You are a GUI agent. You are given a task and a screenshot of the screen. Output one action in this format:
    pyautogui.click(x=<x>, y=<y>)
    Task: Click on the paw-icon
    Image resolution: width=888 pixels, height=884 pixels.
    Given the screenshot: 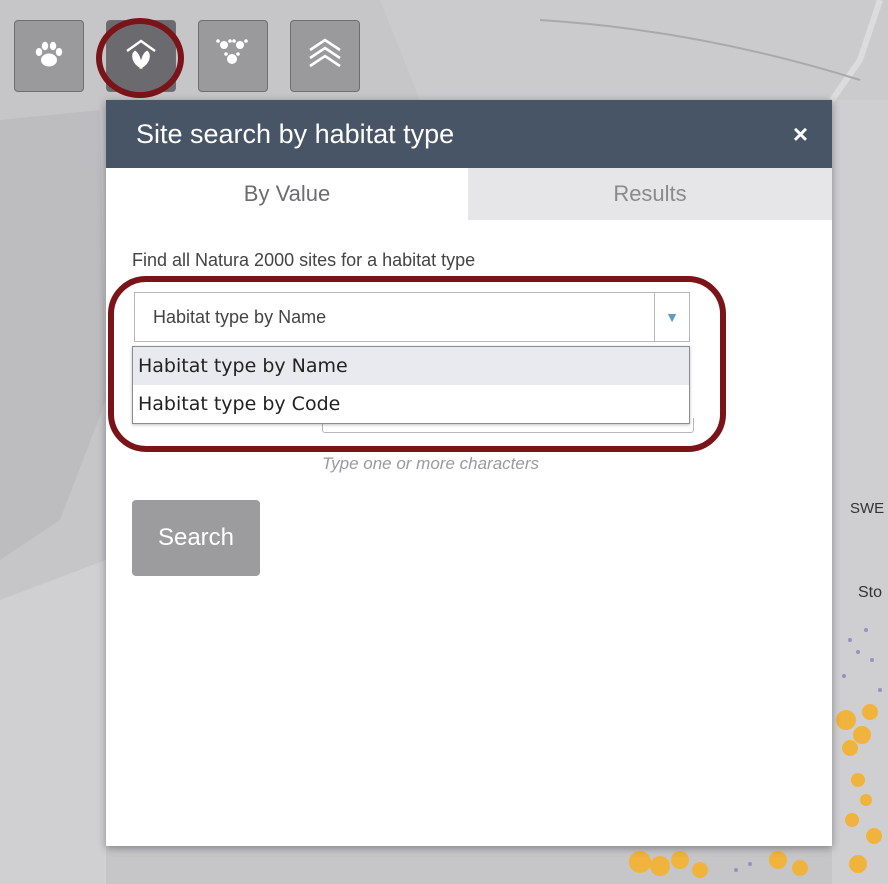 What is the action you would take?
    pyautogui.click(x=49, y=56)
    